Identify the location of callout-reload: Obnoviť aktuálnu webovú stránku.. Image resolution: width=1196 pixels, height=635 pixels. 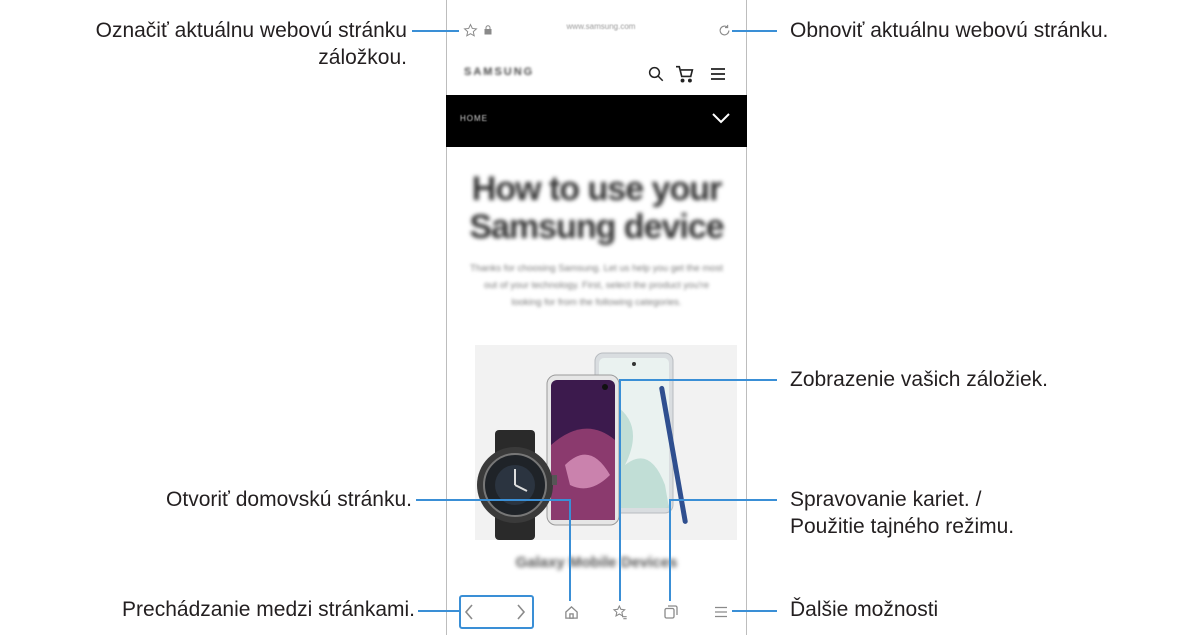
(949, 30).